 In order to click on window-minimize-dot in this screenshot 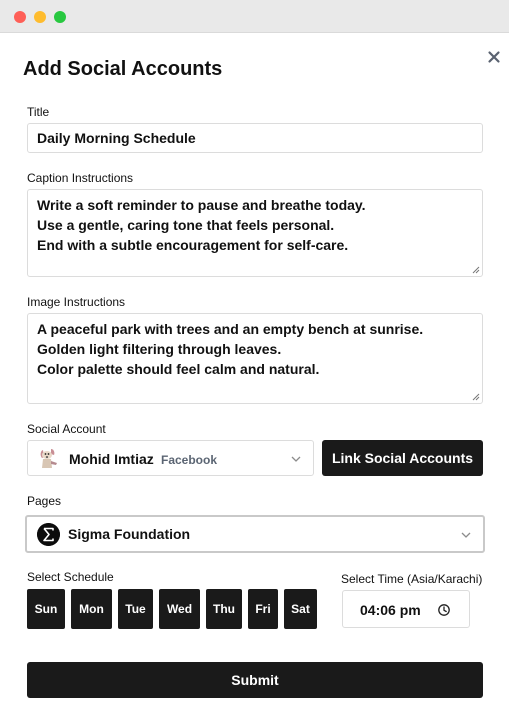, I will do `click(40, 17)`.